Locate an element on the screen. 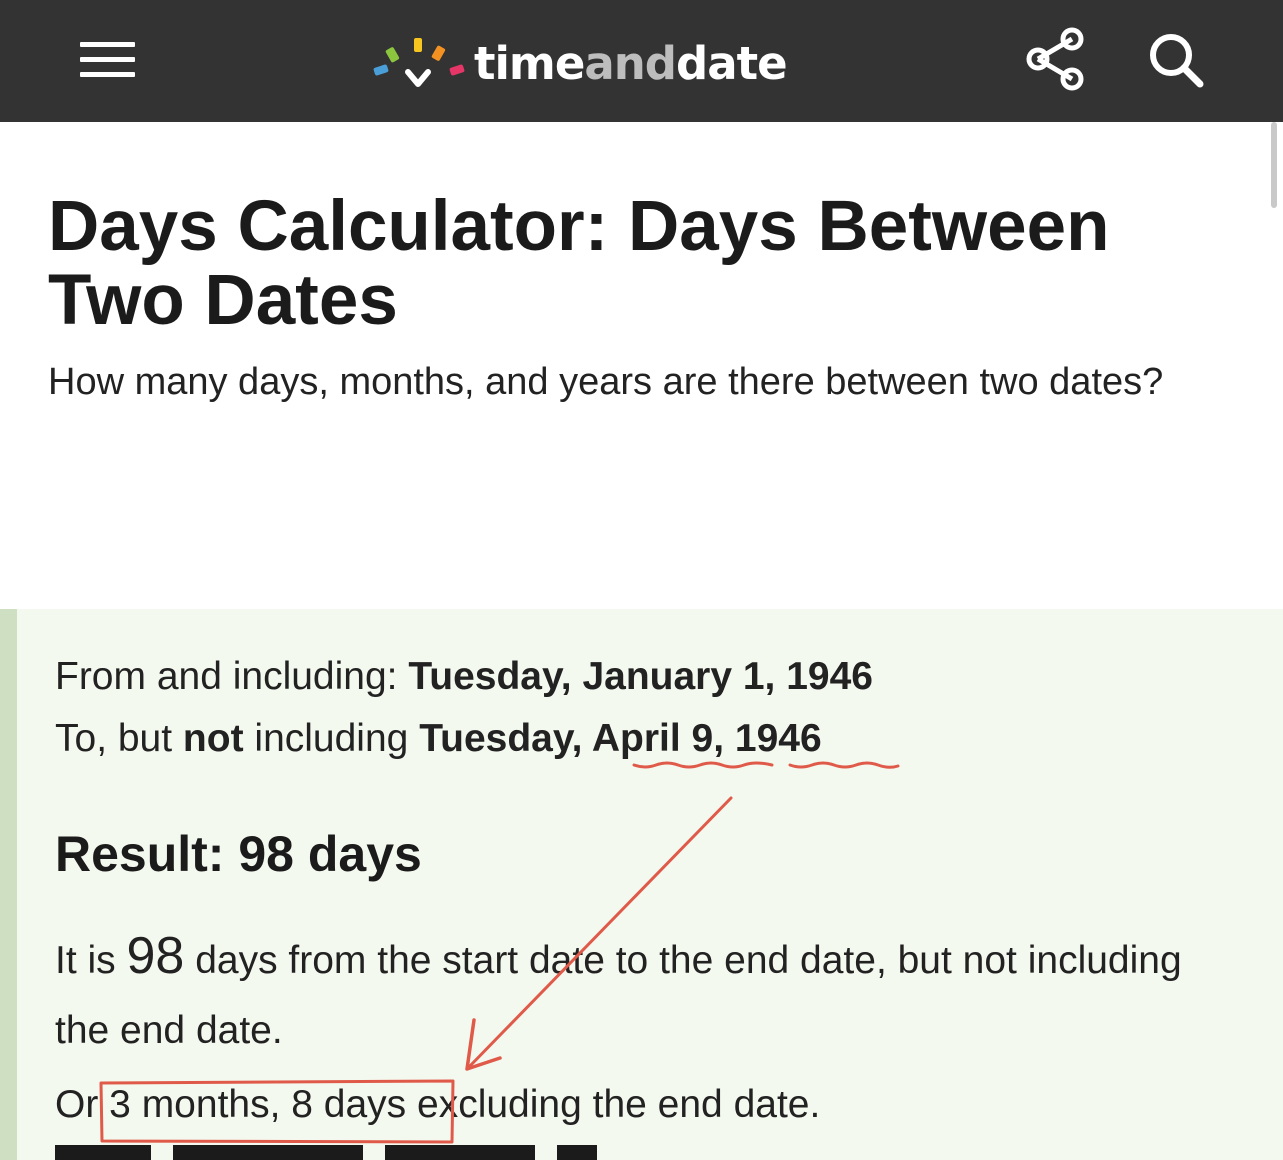  from-date: Tuesday, January 1, 1946 is located at coordinates (640, 676).